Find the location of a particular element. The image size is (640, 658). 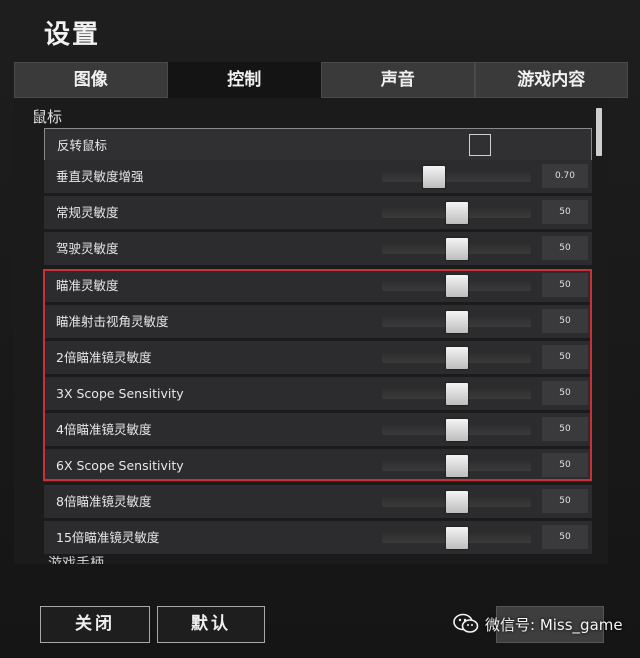

value-box: 0.70 is located at coordinates (565, 176).